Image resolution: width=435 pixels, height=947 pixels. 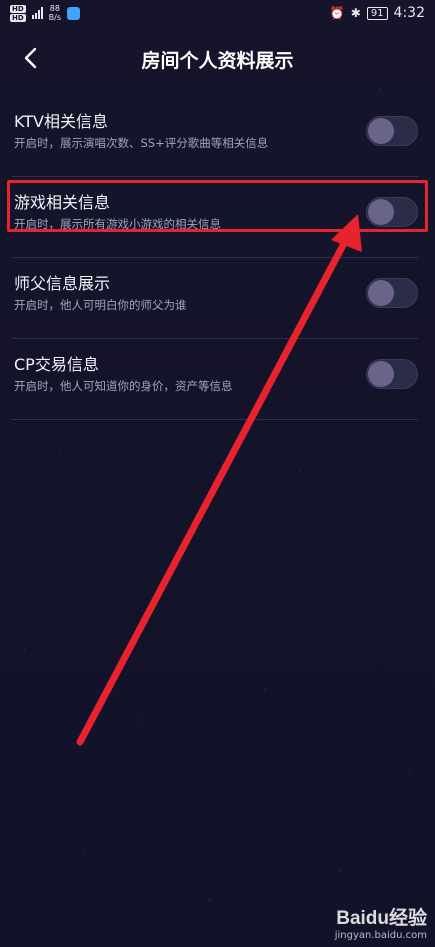 I want to click on network-speed: 88 B/s, so click(x=55, y=13).